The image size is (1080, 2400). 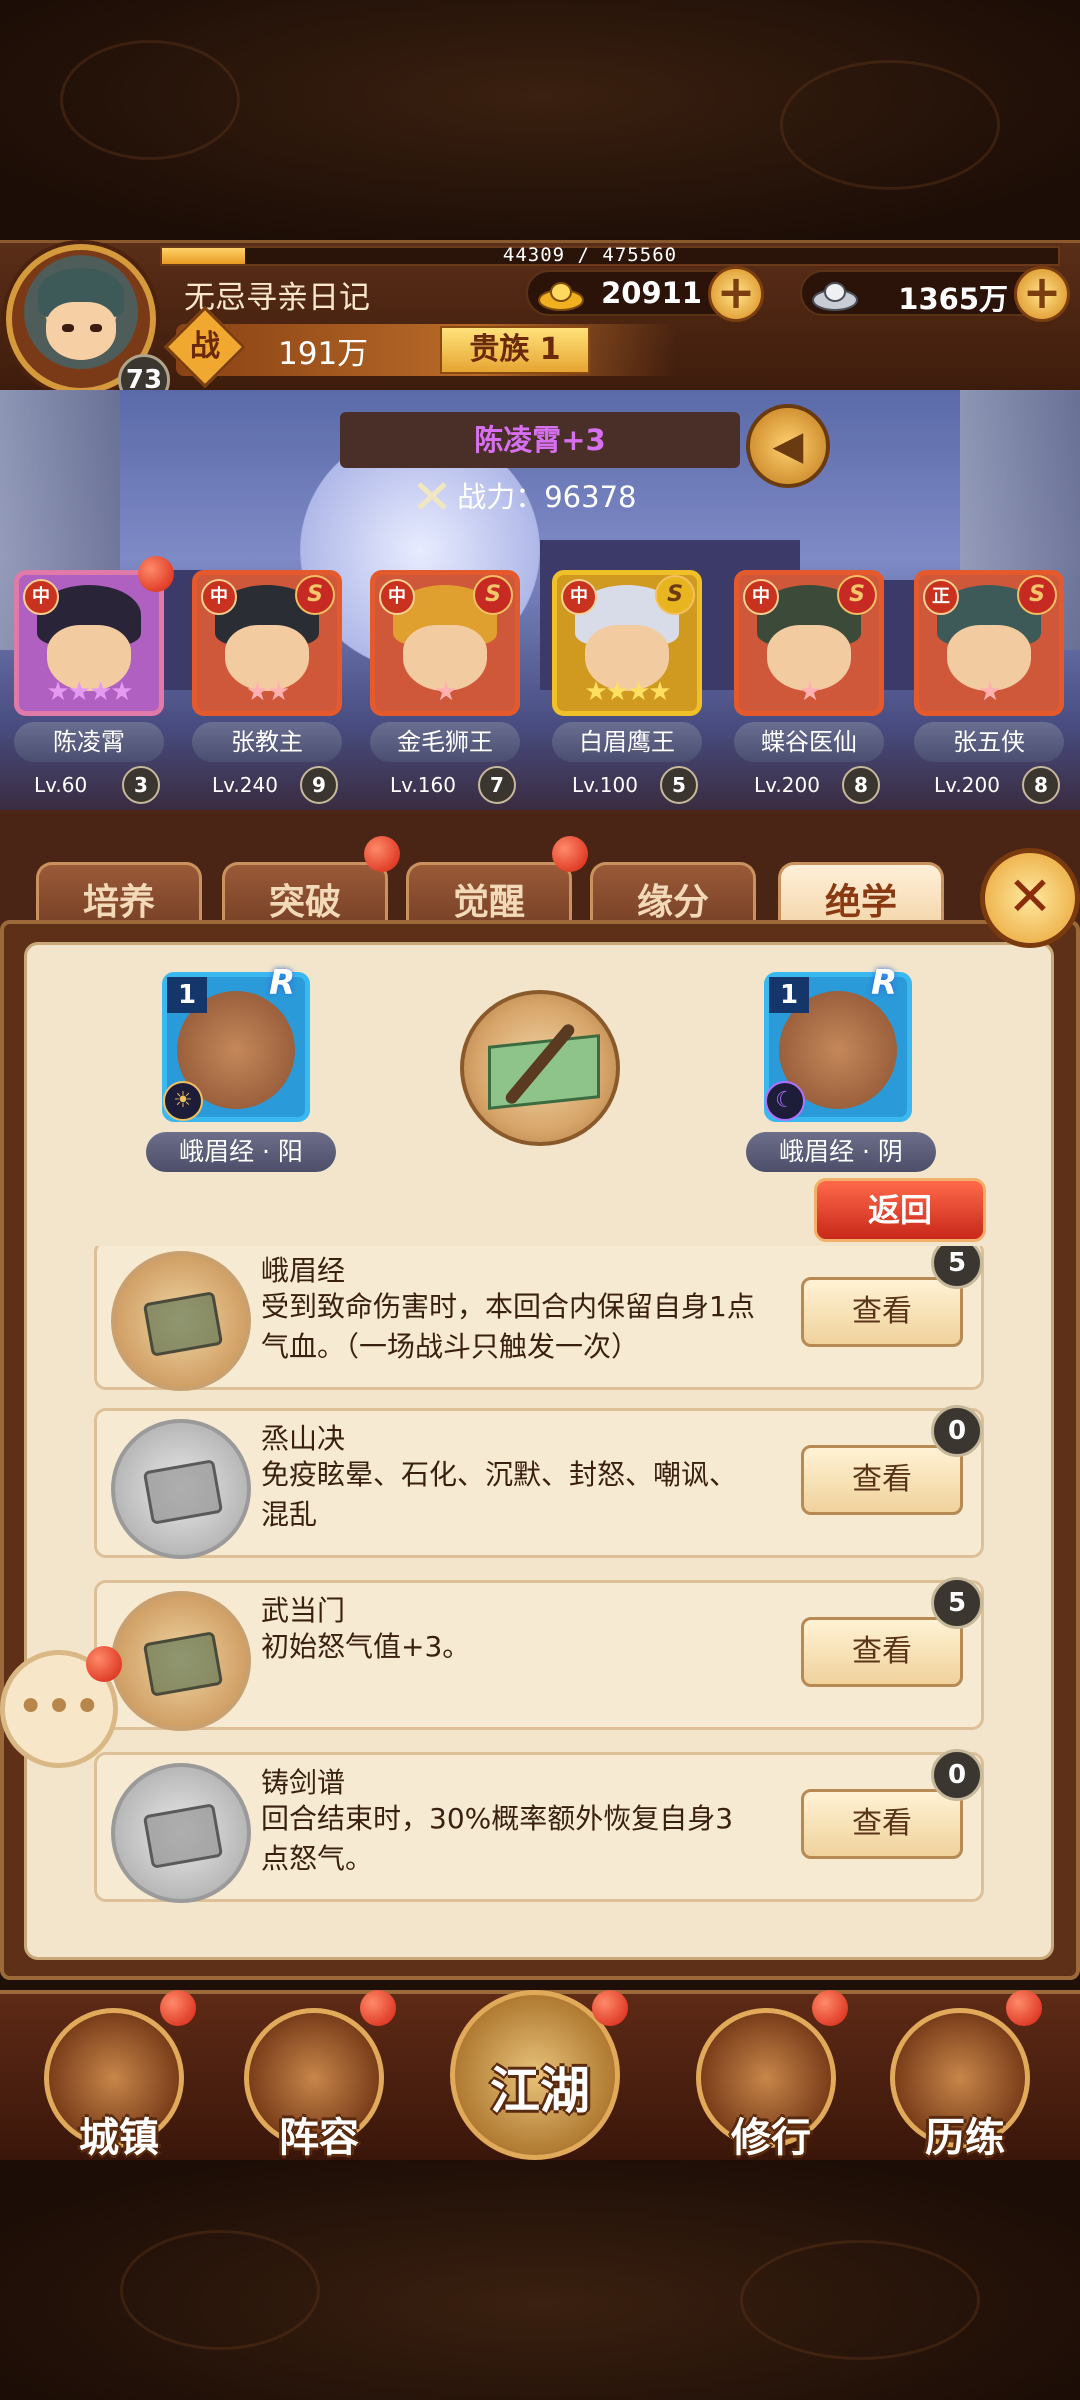 What do you see at coordinates (89, 742) in the screenshot?
I see `hero-name: 陈凌霄` at bounding box center [89, 742].